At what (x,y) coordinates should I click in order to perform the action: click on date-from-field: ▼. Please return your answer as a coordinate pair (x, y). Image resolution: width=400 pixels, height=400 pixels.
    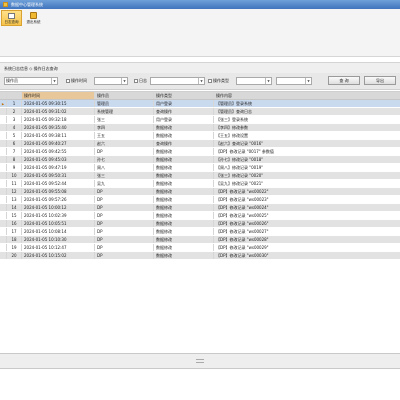
    Looking at the image, I should click on (111, 81).